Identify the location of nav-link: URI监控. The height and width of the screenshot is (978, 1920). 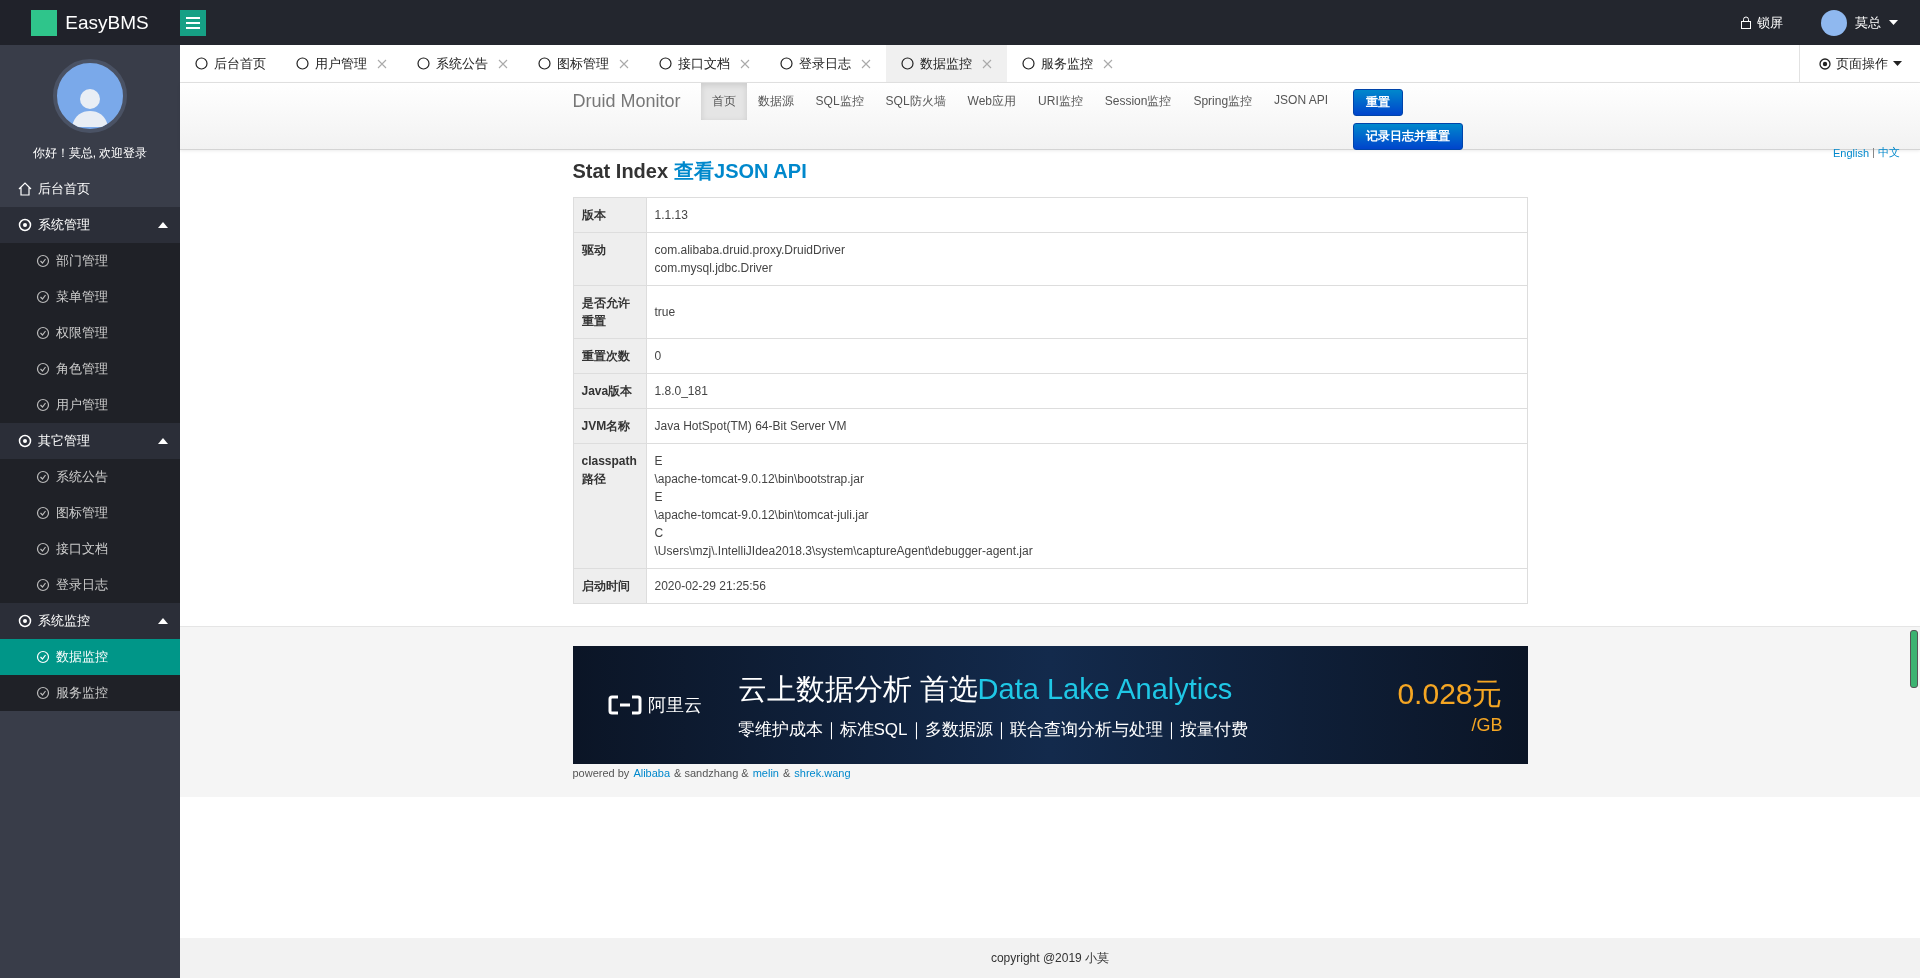
(1060, 101).